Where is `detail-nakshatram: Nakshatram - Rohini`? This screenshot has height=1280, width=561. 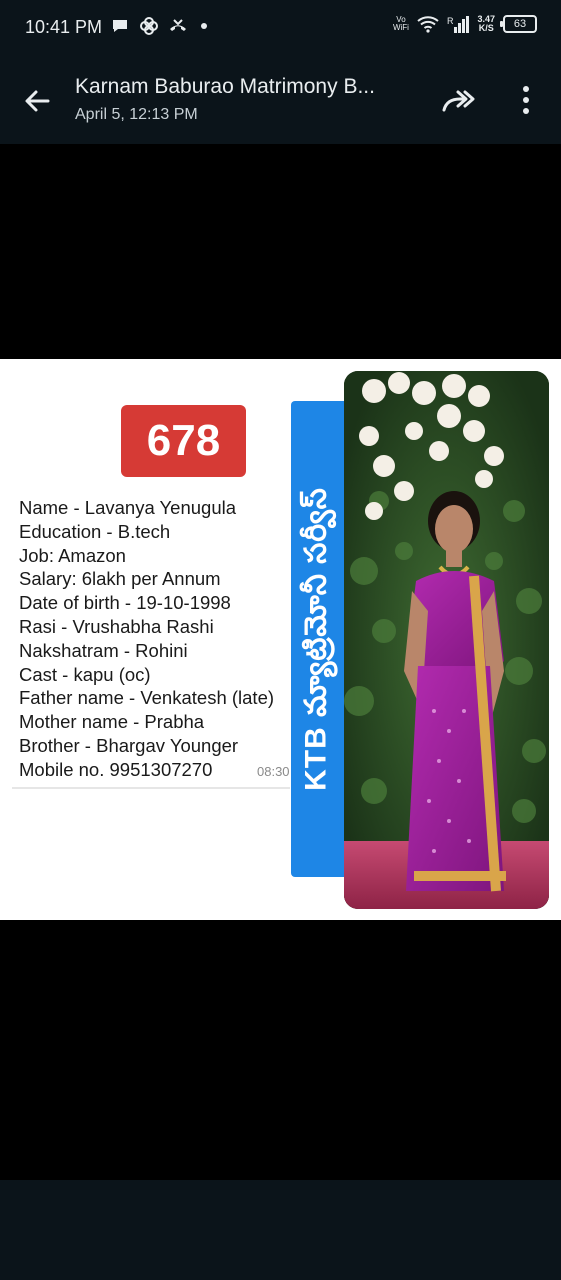
detail-nakshatram: Nakshatram - Rohini is located at coordinates (103, 650).